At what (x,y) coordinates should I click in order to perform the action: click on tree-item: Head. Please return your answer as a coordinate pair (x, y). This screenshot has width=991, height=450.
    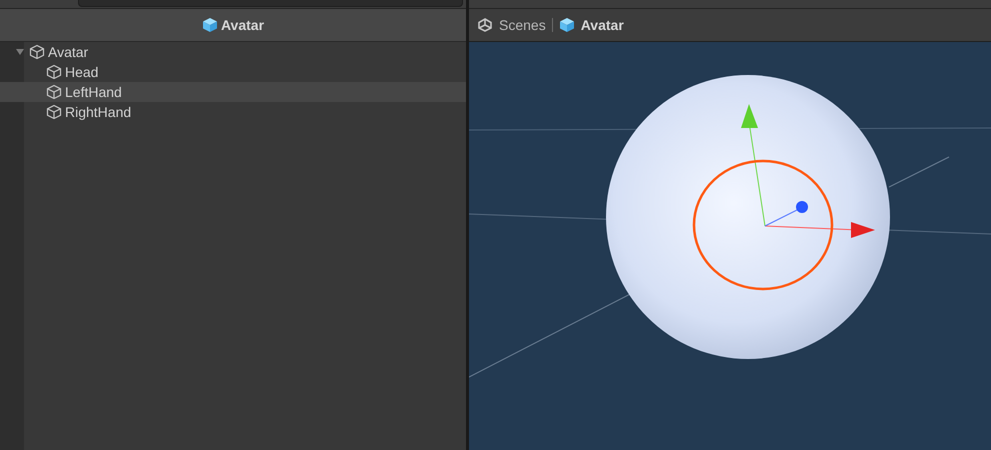
    Looking at the image, I should click on (233, 72).